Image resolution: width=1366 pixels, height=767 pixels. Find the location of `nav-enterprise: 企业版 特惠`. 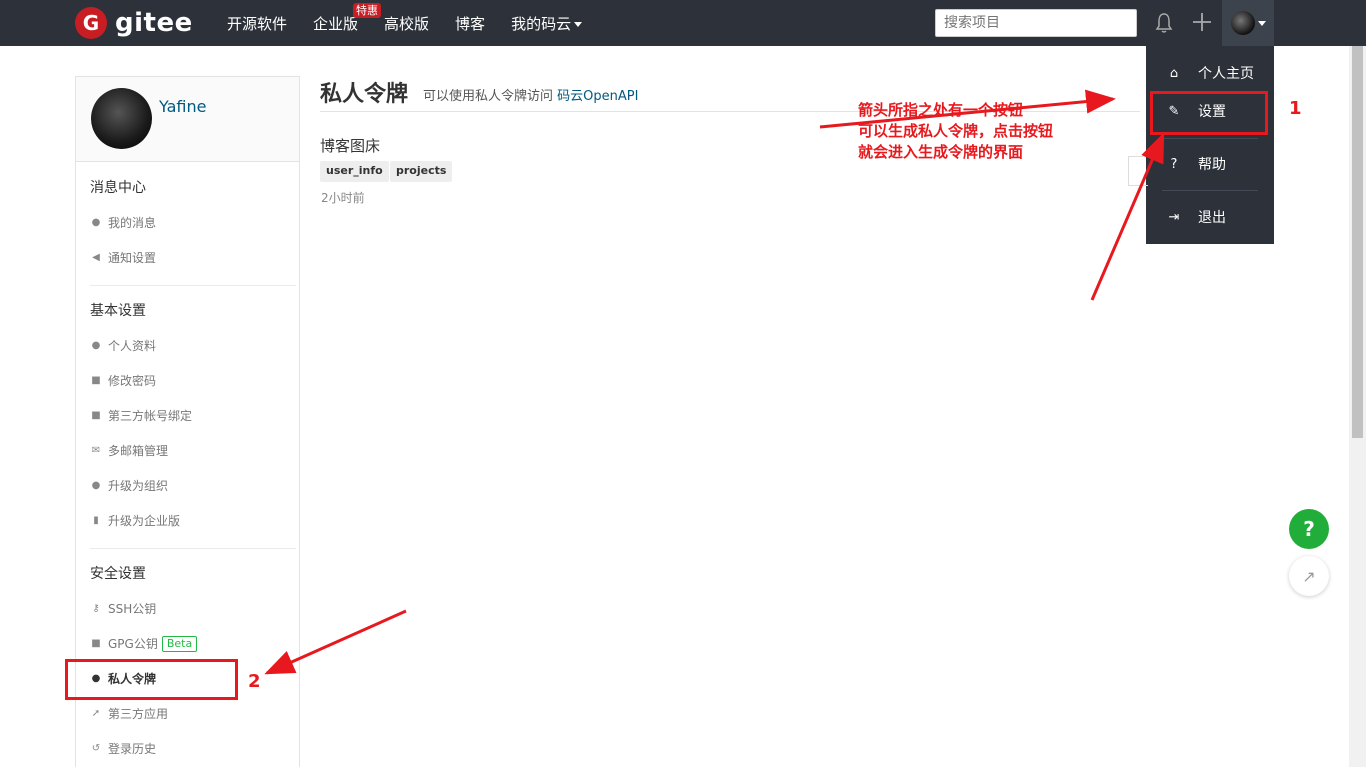

nav-enterprise: 企业版 特惠 is located at coordinates (347, 18).